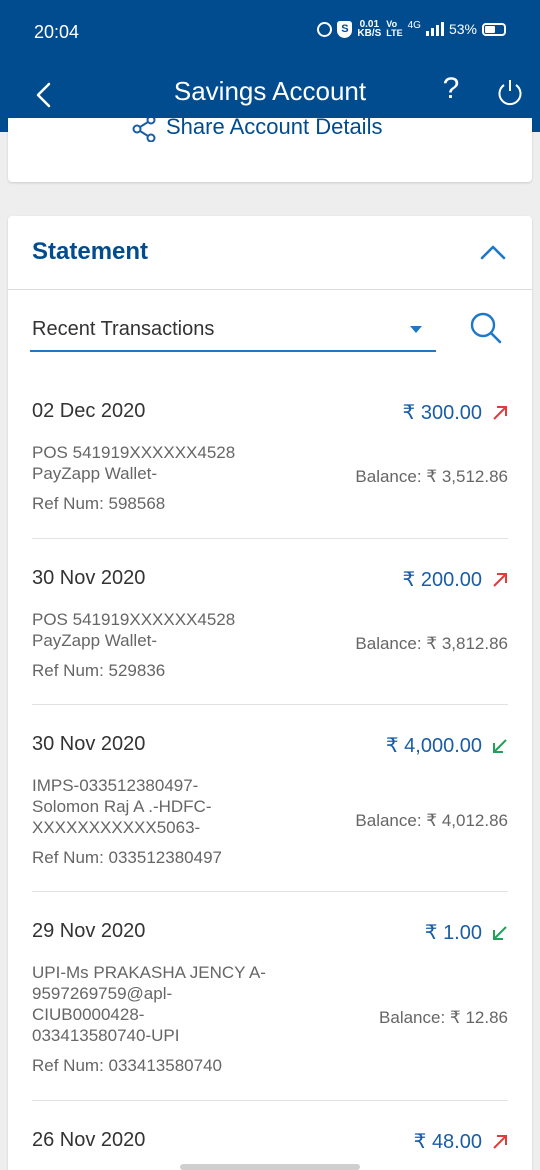 This screenshot has width=540, height=1170. Describe the element at coordinates (144, 130) in the screenshot. I see `share-icon` at that location.